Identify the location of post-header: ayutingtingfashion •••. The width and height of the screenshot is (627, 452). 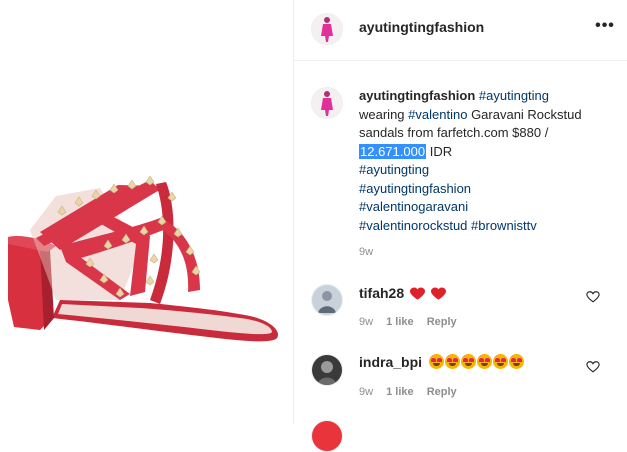
(460, 30).